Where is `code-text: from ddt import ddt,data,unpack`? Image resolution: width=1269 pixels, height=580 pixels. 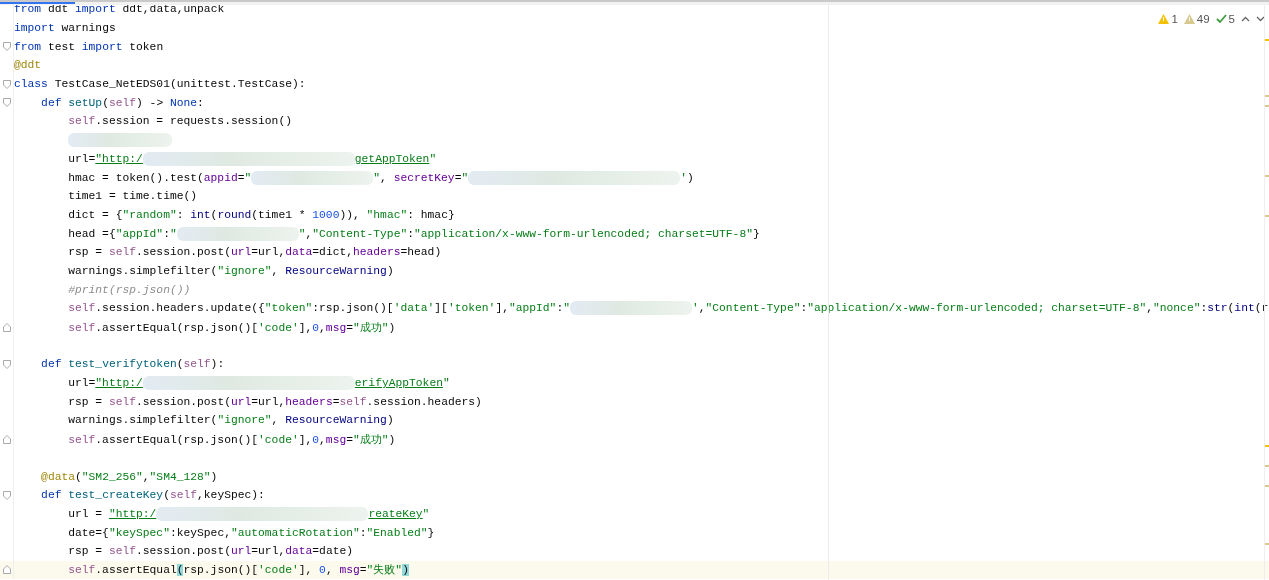
code-text: from ddt import ddt,data,unpack is located at coordinates (119, 10).